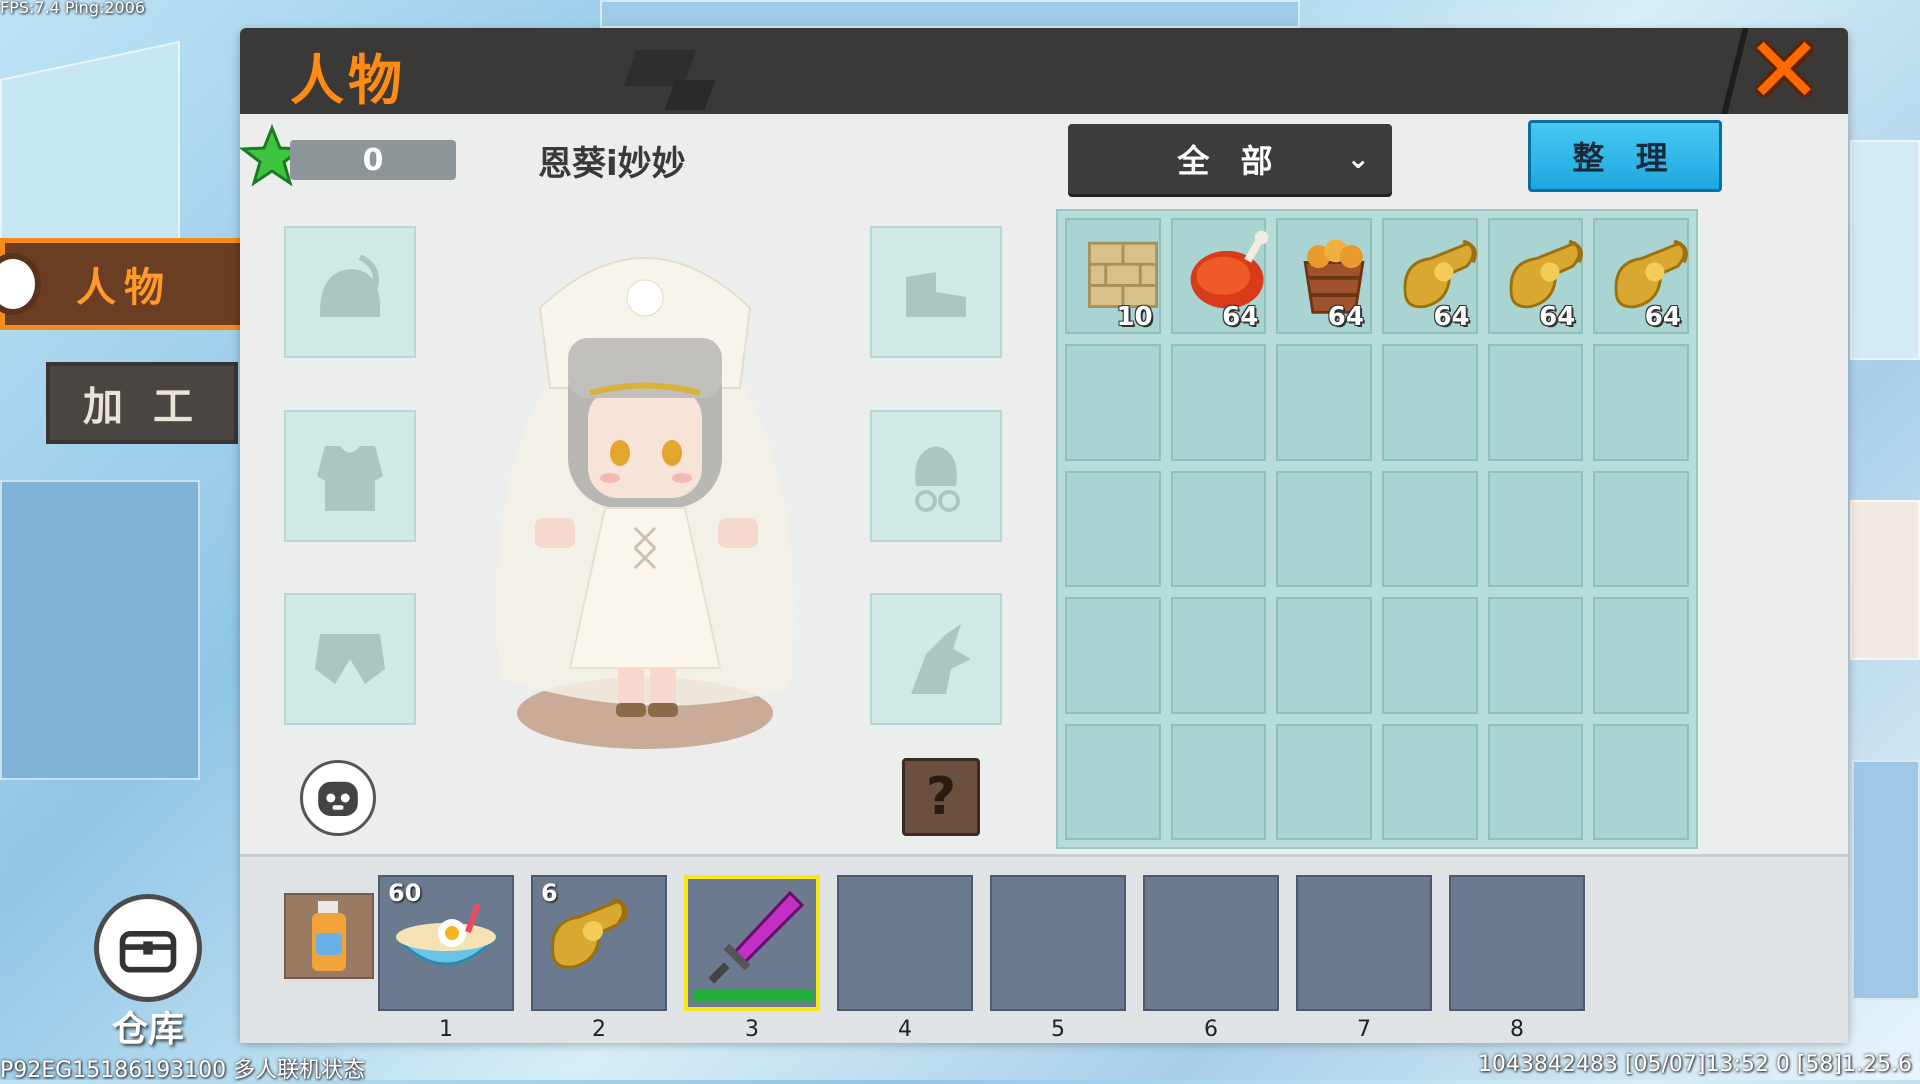 This screenshot has height=1084, width=1920. Describe the element at coordinates (645, 503) in the screenshot. I see `character-avatar` at that location.